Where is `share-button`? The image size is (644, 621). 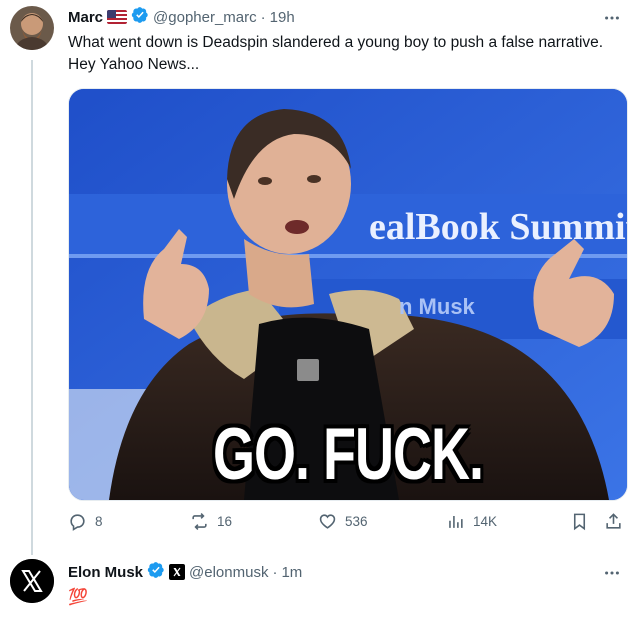 share-button is located at coordinates (613, 521).